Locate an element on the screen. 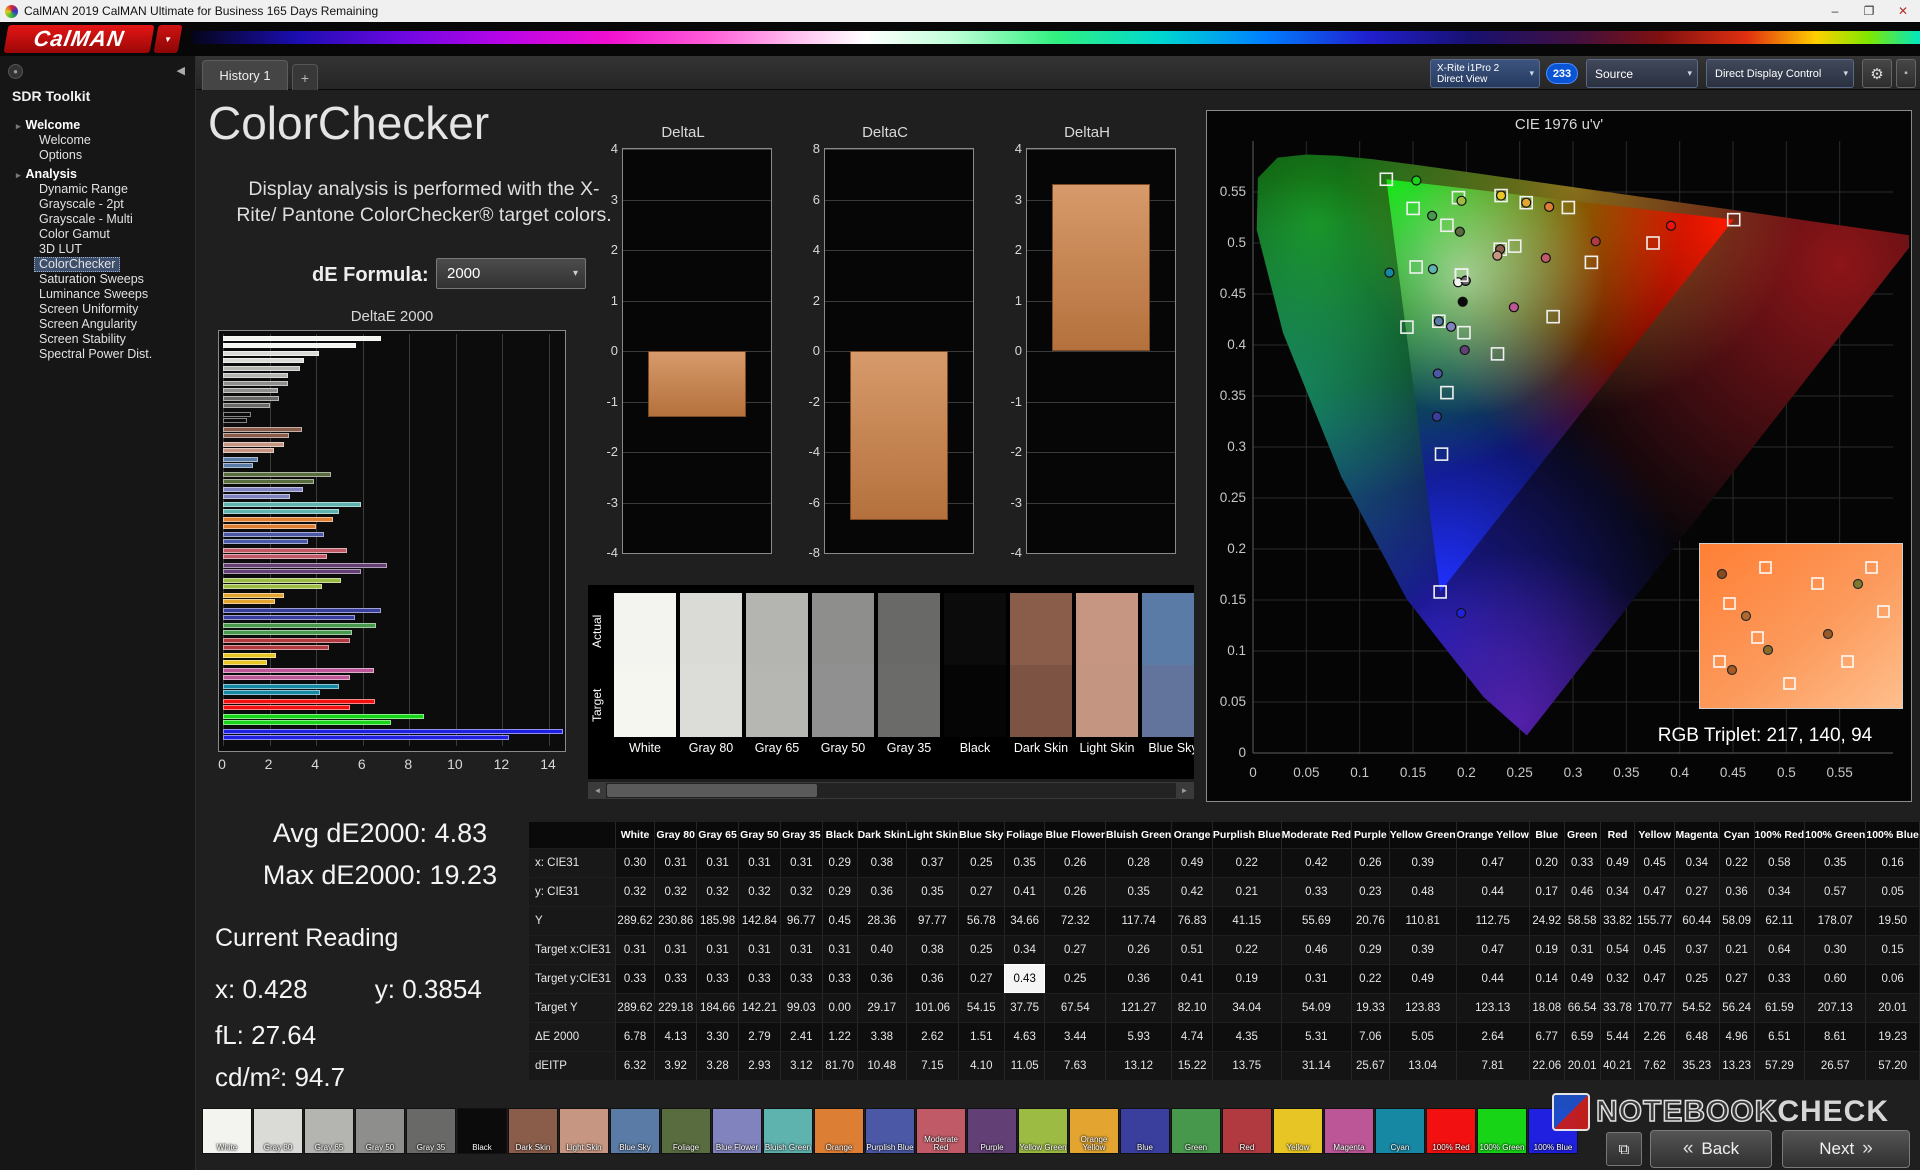 This screenshot has width=1920, height=1170. table-cell: 6.59 is located at coordinates (1582, 1037).